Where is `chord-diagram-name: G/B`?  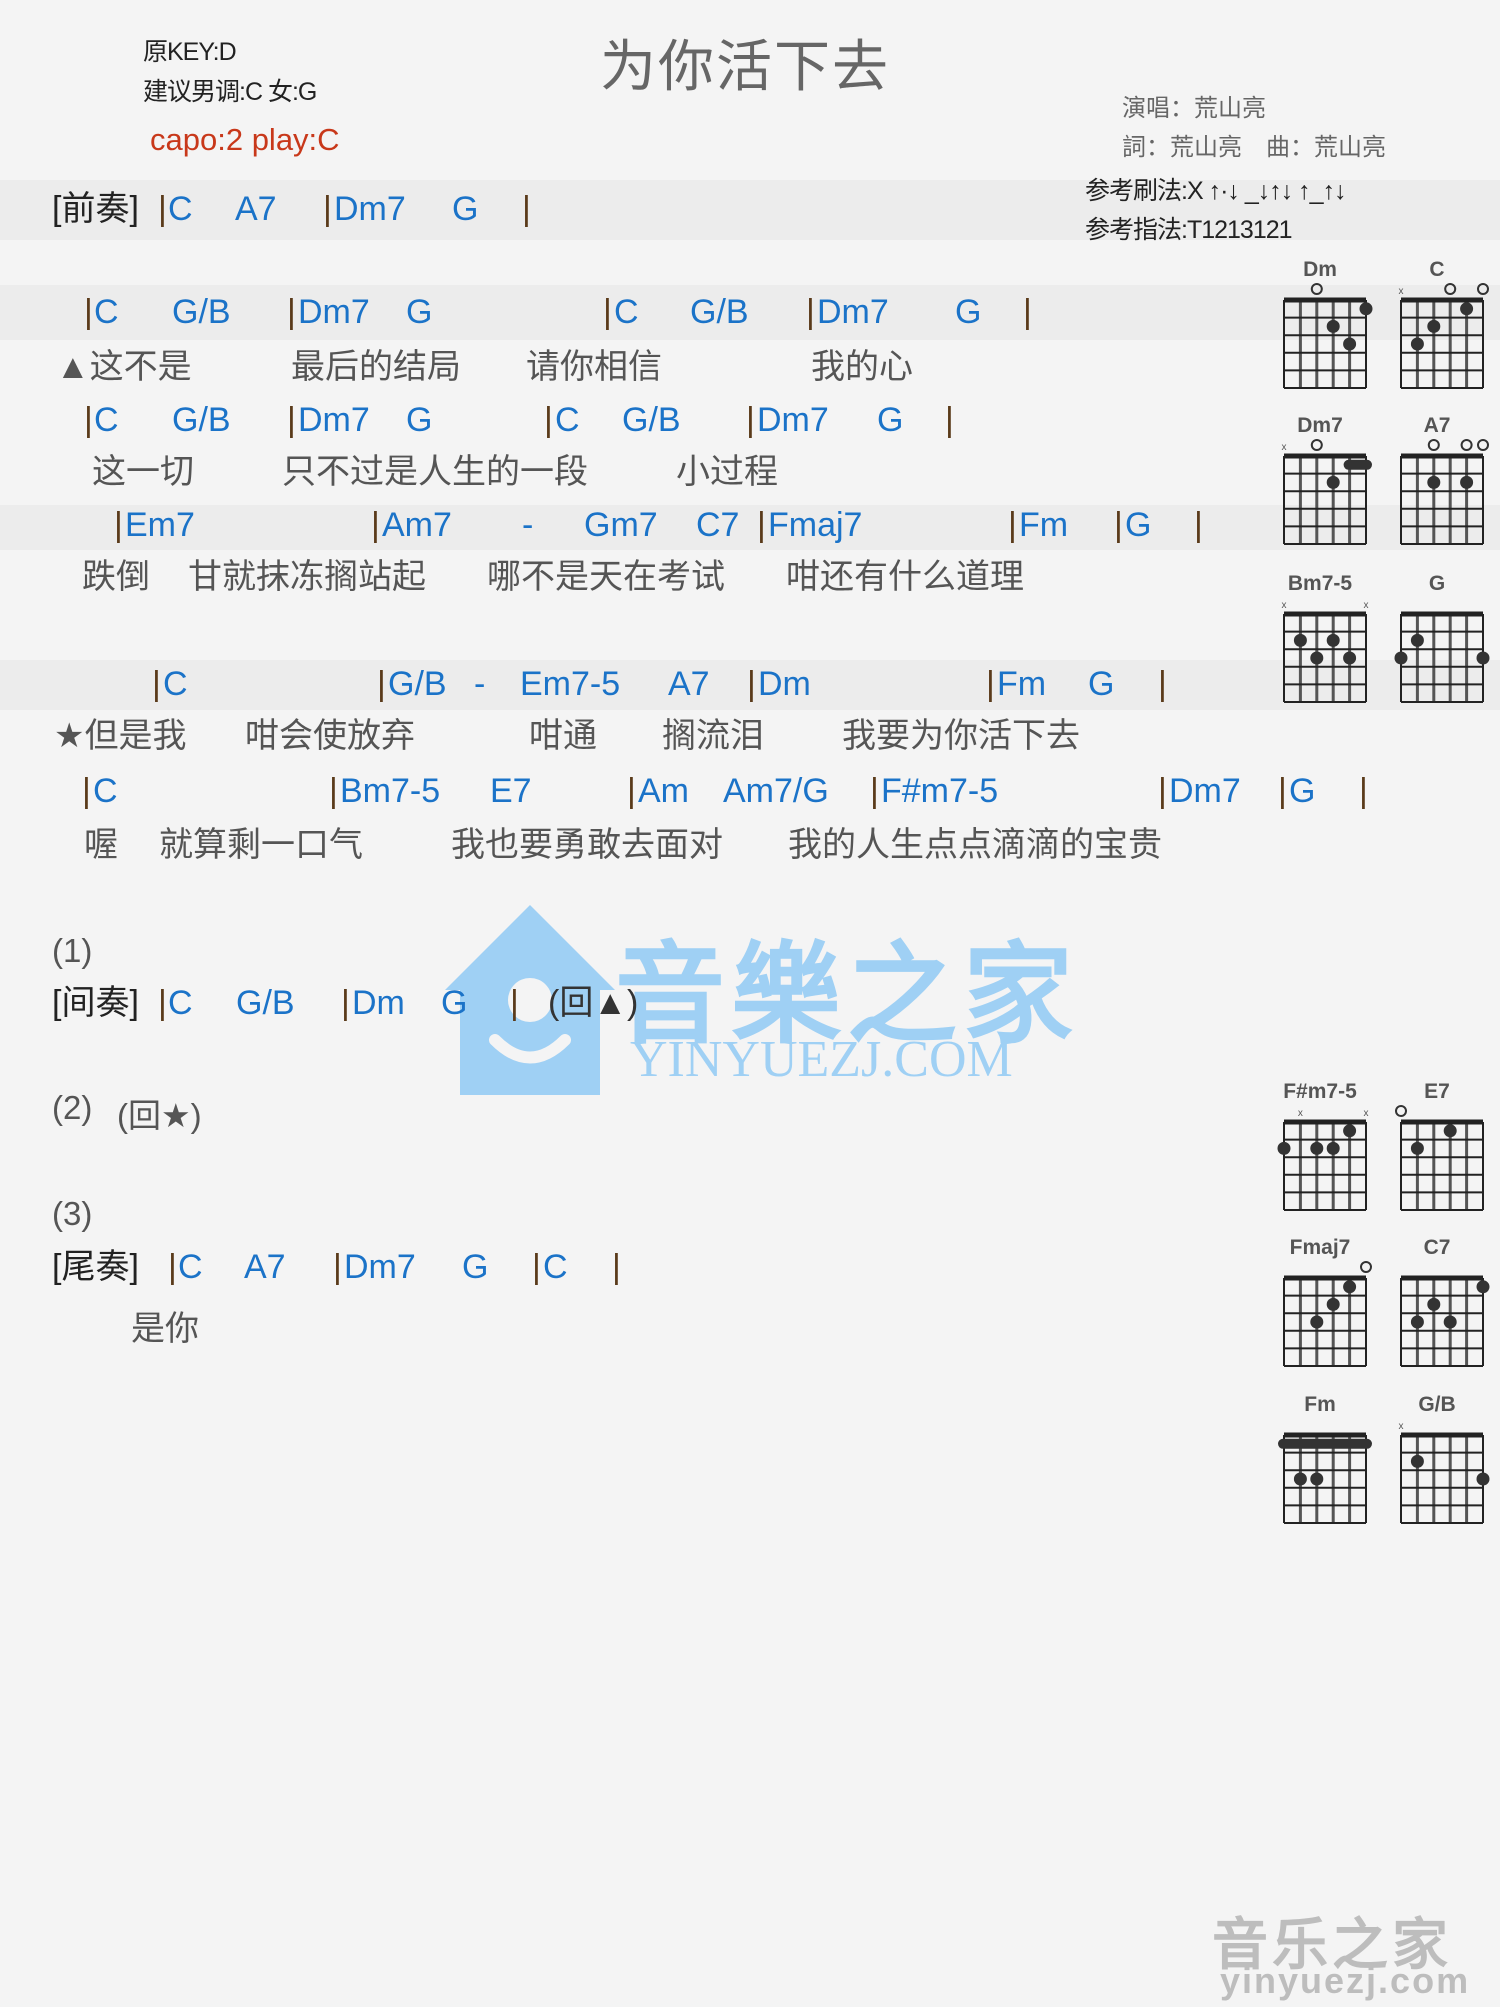 chord-diagram-name: G/B is located at coordinates (1437, 1404).